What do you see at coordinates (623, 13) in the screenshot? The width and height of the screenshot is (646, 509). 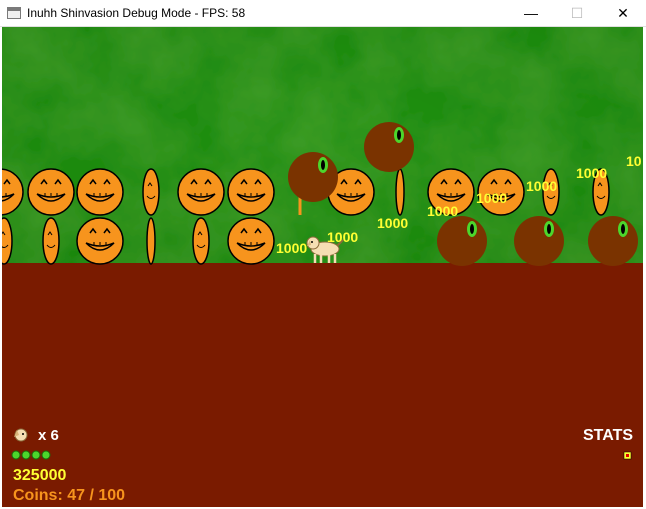 I see `close-button: ✕` at bounding box center [623, 13].